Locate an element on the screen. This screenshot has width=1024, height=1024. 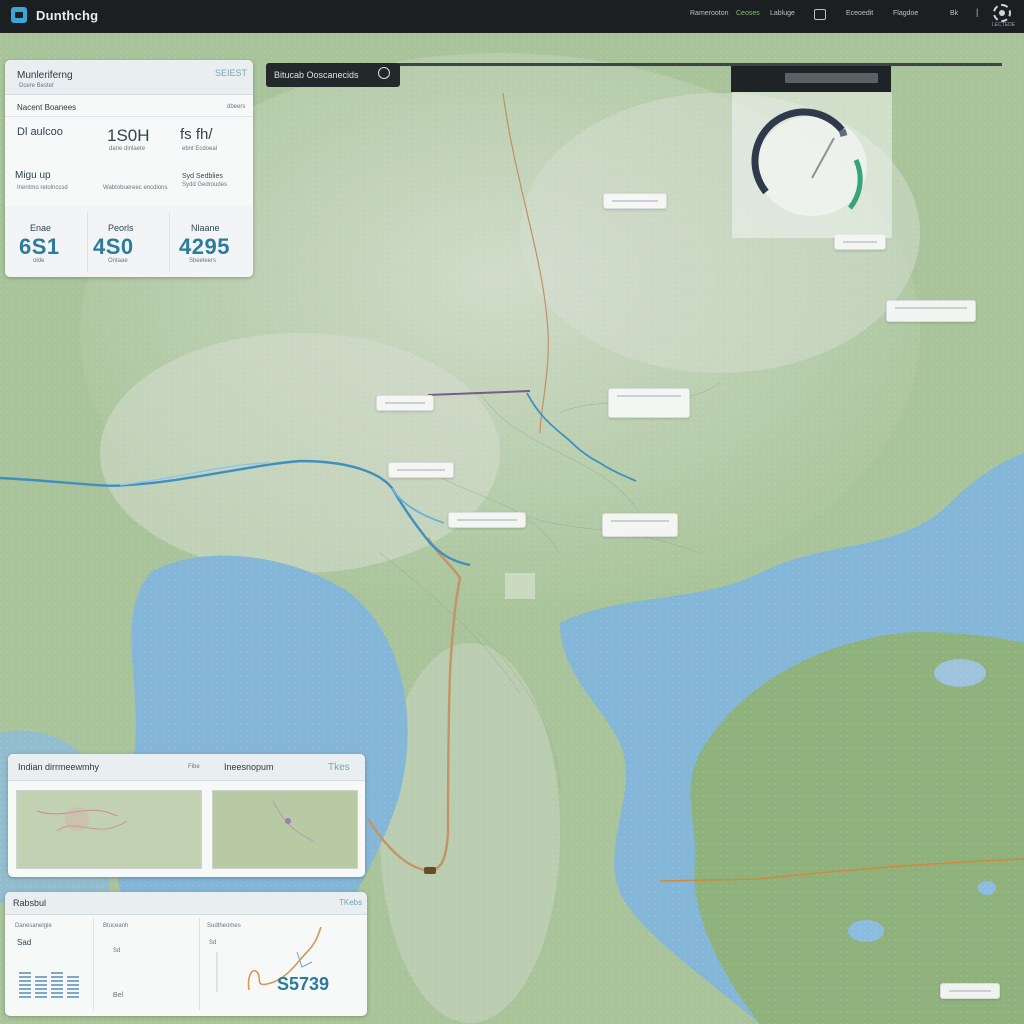
minimap-right-title: Ineesnopum is located at coordinates (249, 767).